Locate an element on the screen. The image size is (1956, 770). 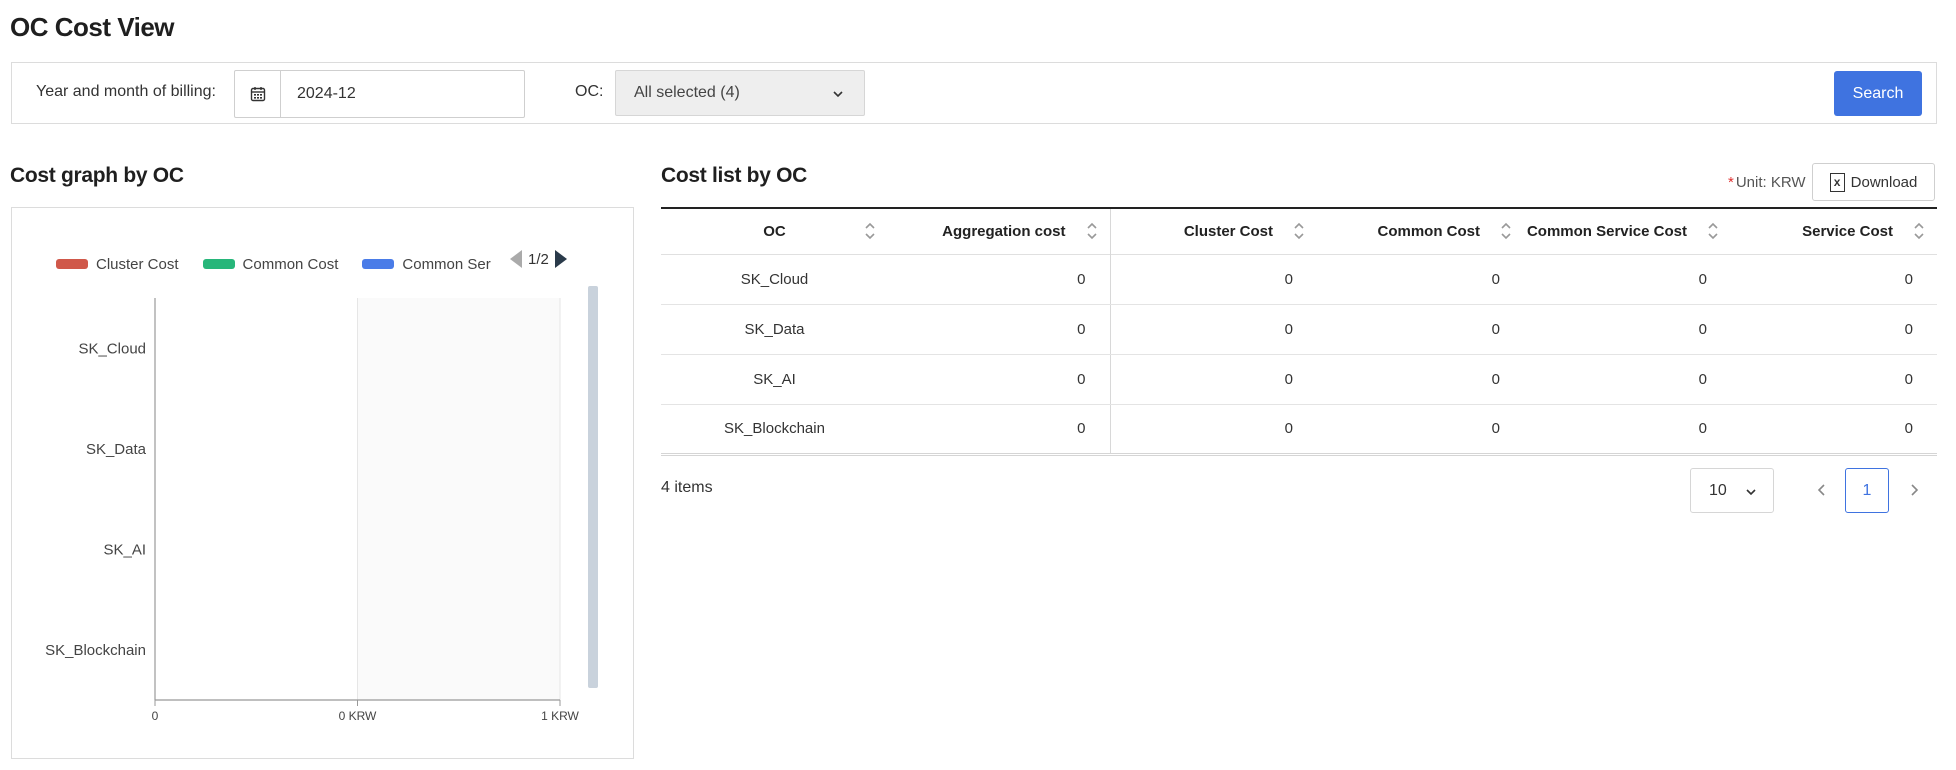
oc-select-value: All selected (4) is located at coordinates (687, 92).